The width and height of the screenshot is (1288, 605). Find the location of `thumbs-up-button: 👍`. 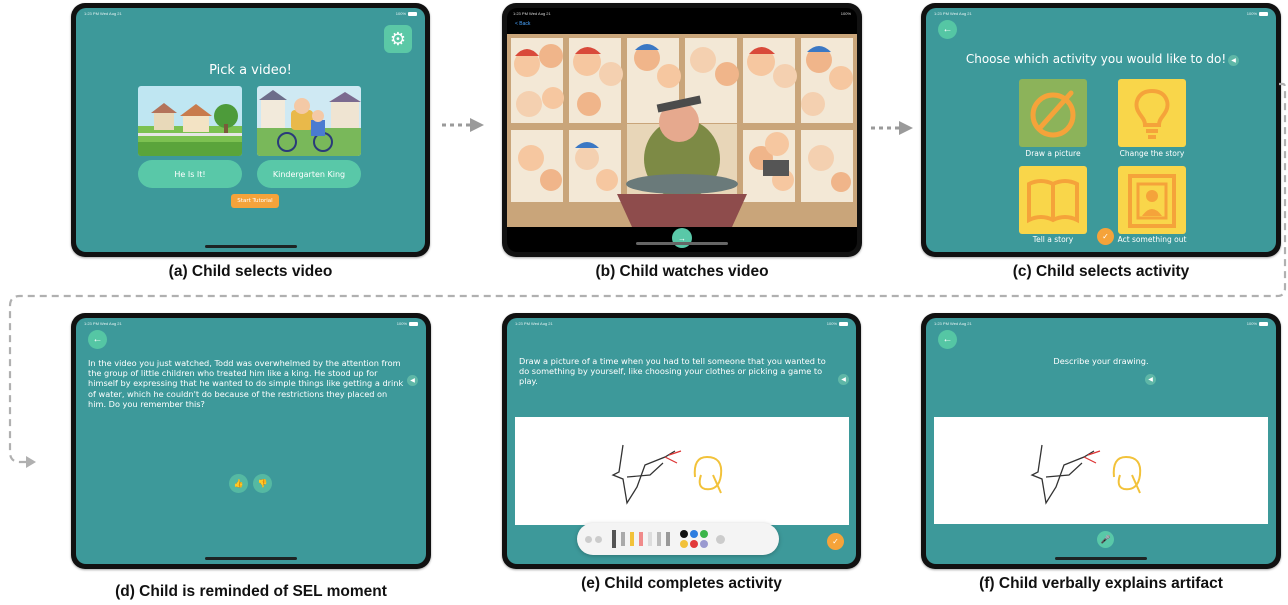

thumbs-up-button: 👍 is located at coordinates (238, 483).